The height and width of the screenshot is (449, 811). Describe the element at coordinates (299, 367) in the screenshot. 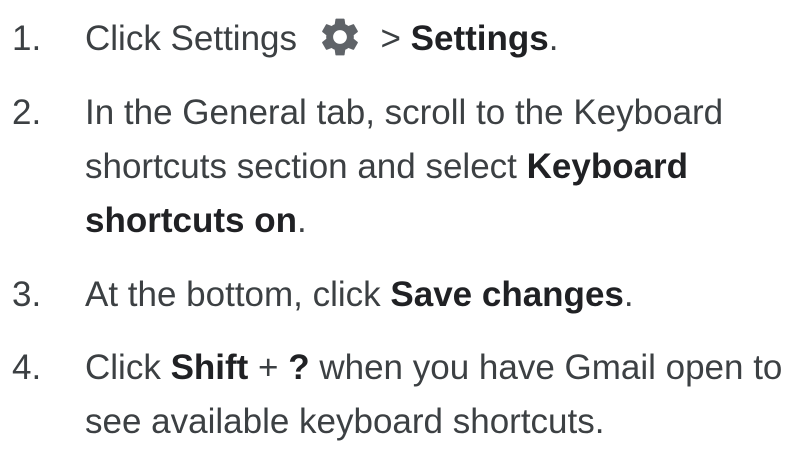

I see `step-text-bold: ?` at that location.